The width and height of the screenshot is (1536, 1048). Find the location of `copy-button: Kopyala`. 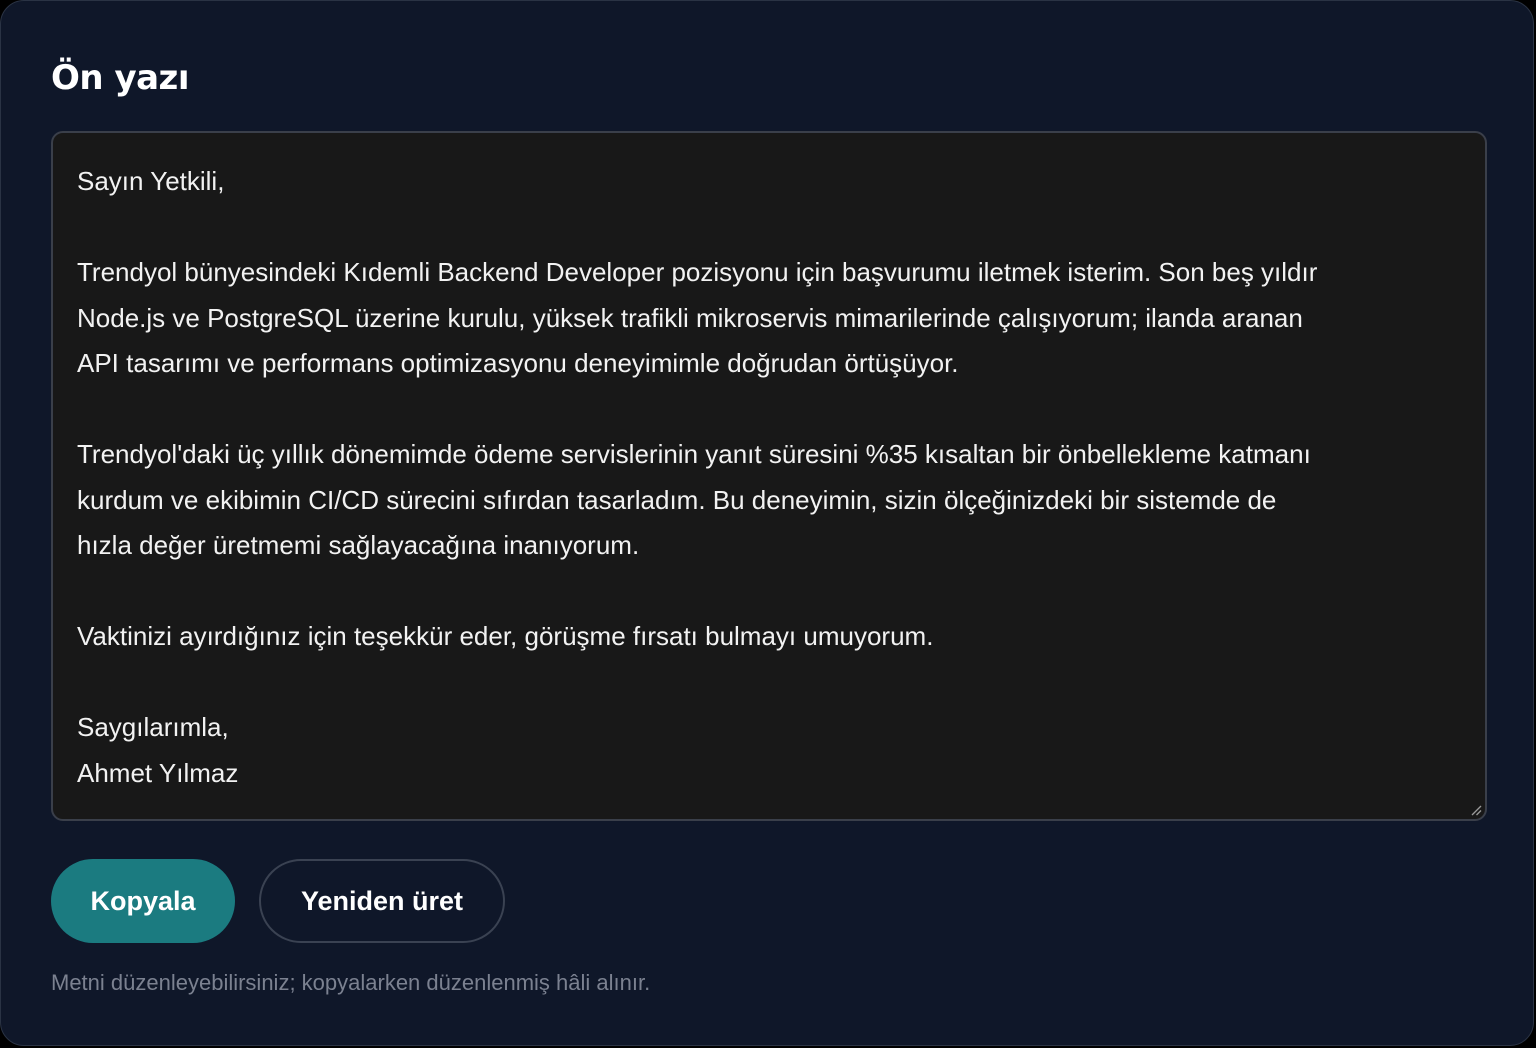

copy-button: Kopyala is located at coordinates (143, 901).